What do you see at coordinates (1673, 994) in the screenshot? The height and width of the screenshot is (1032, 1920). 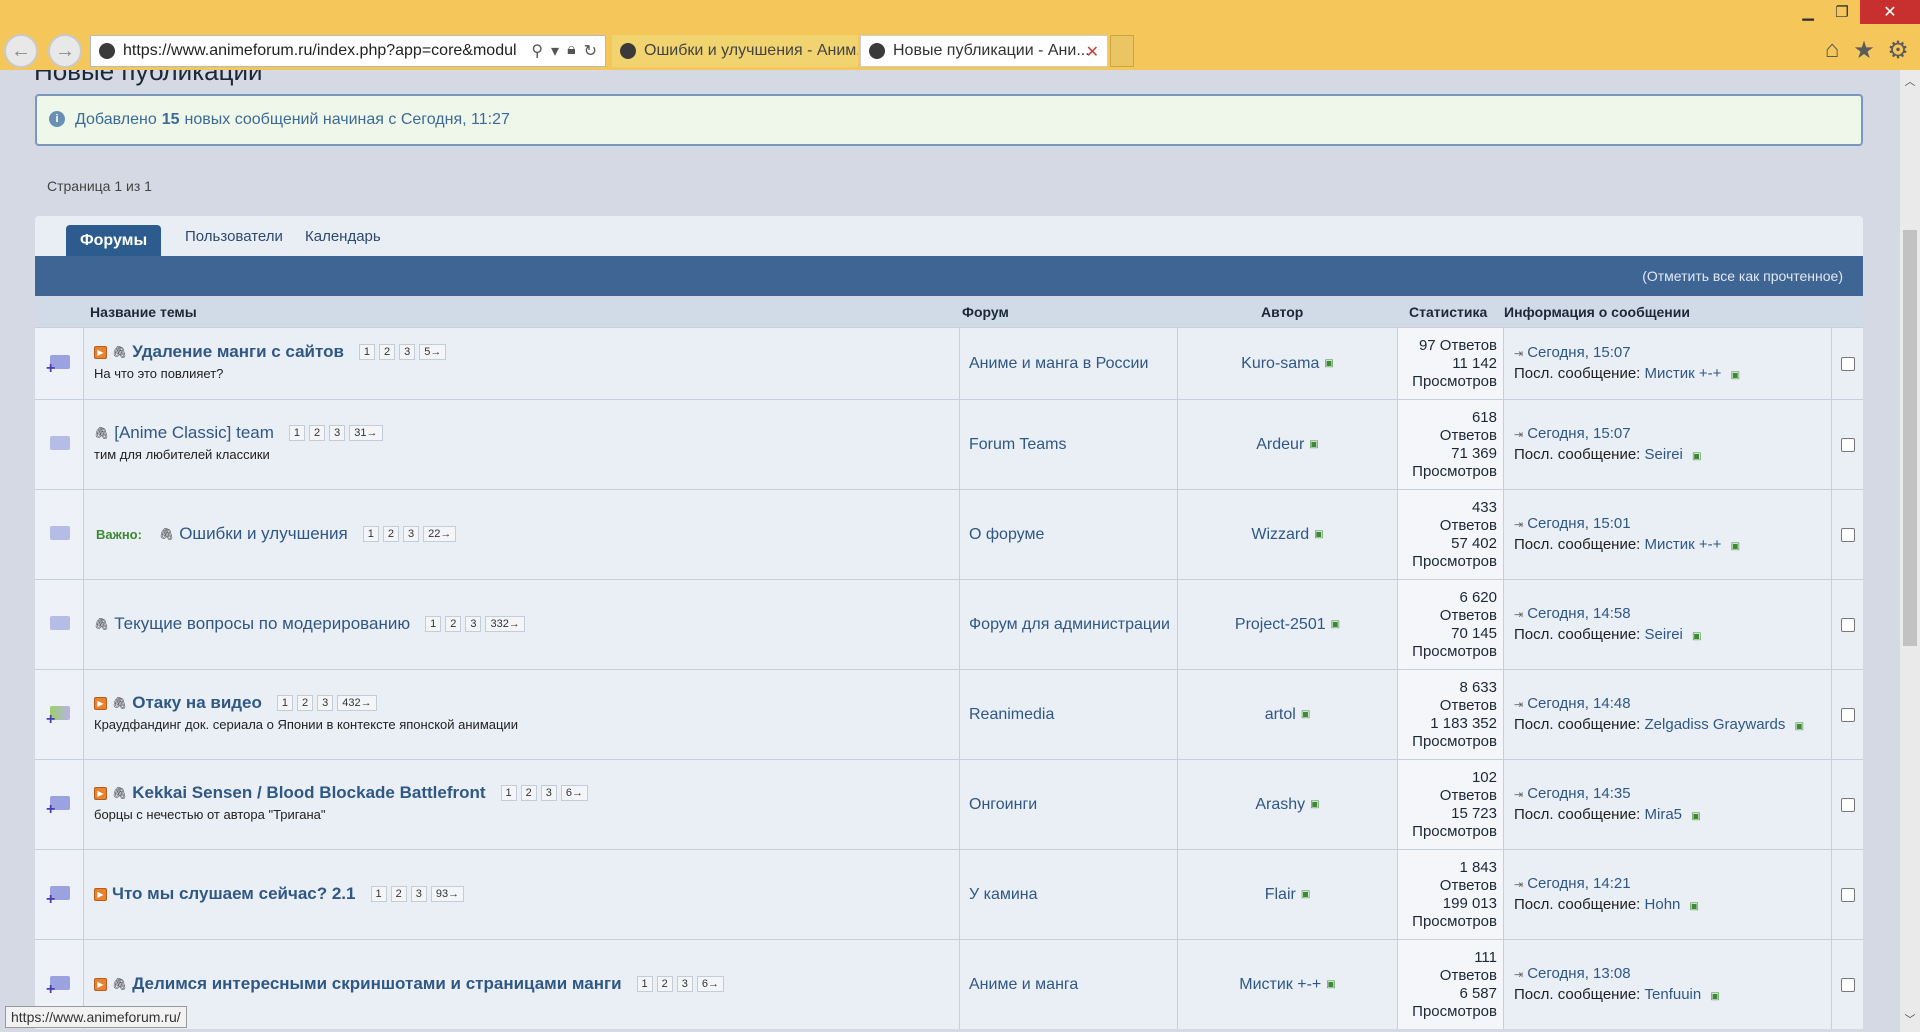 I see `last-post-user-link: Tenfuuin` at bounding box center [1673, 994].